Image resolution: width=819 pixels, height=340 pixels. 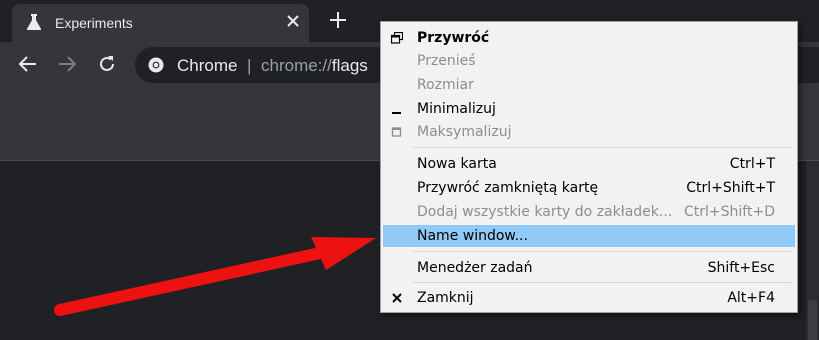 What do you see at coordinates (752, 164) in the screenshot?
I see `menu-item-shortcut: Ctrl+T` at bounding box center [752, 164].